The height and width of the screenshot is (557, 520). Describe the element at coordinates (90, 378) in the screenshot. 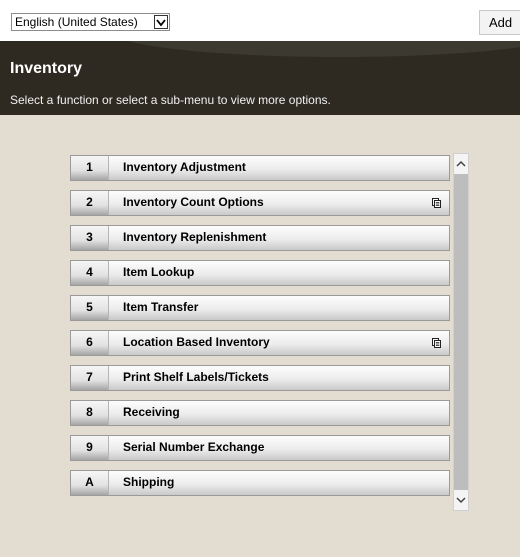

I see `menu-item-key: 7` at that location.